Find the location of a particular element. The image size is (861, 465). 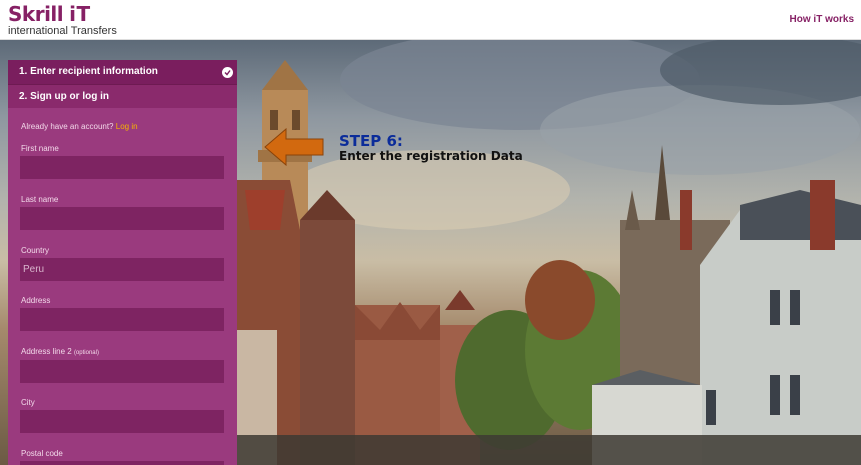

logo-wordmark: Skrill iT is located at coordinates (49, 14).